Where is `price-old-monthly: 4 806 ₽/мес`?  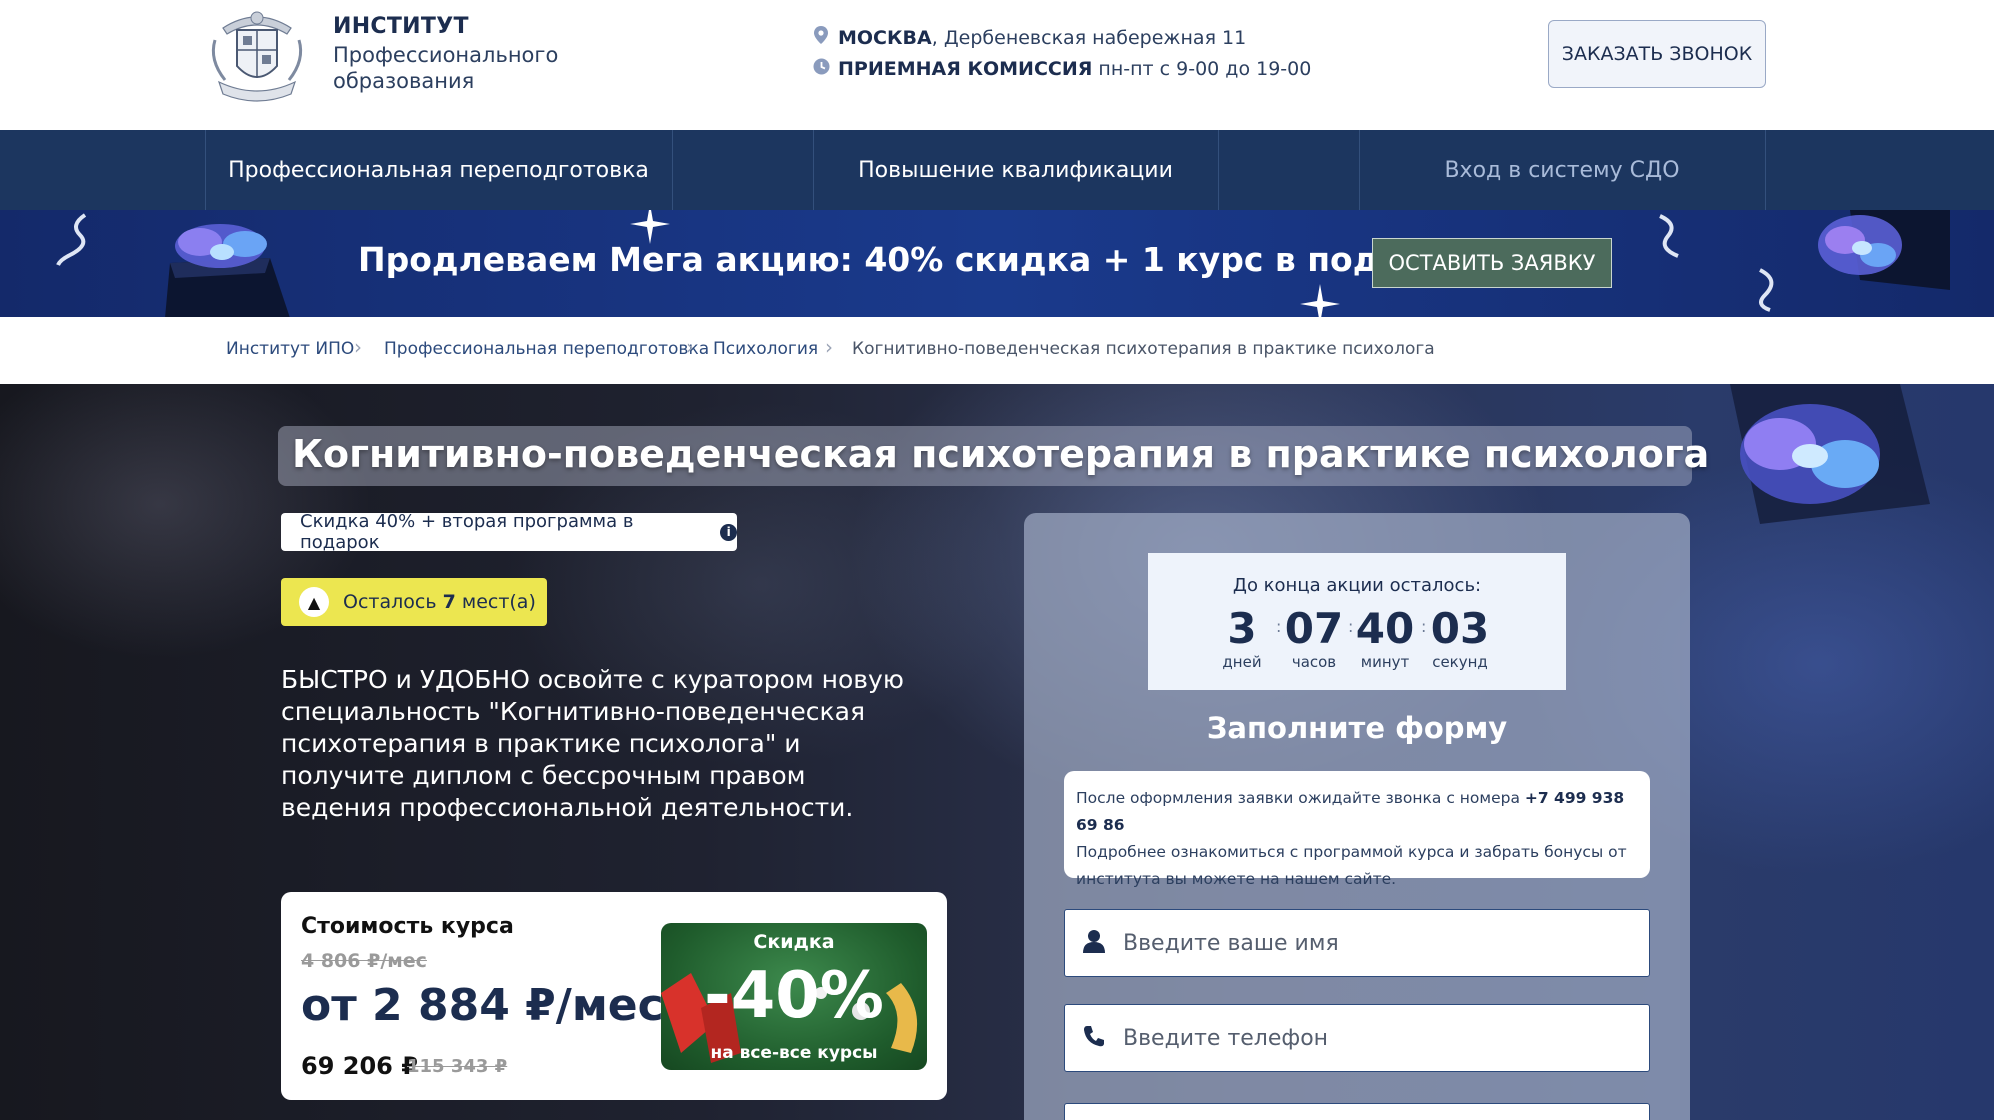
price-old-monthly: 4 806 ₽/мес is located at coordinates (364, 961).